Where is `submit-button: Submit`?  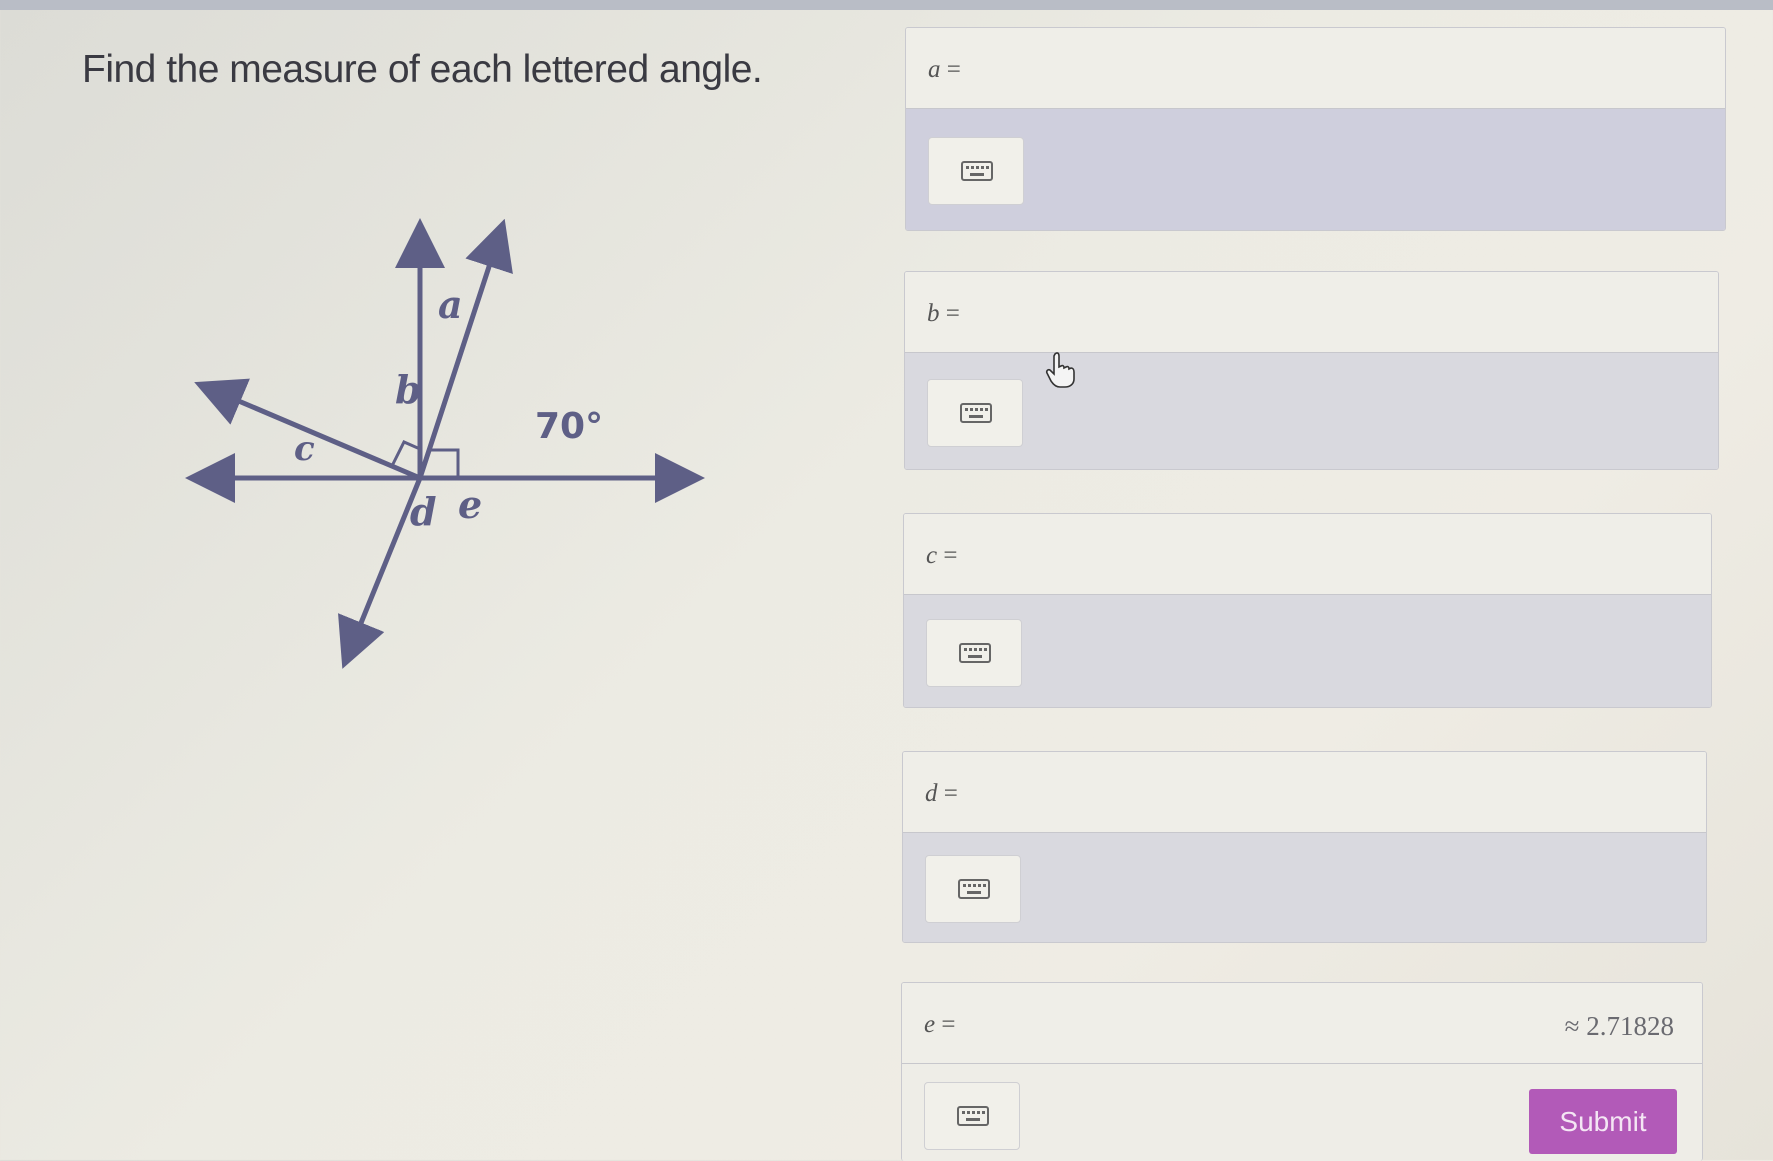 submit-button: Submit is located at coordinates (1603, 1121).